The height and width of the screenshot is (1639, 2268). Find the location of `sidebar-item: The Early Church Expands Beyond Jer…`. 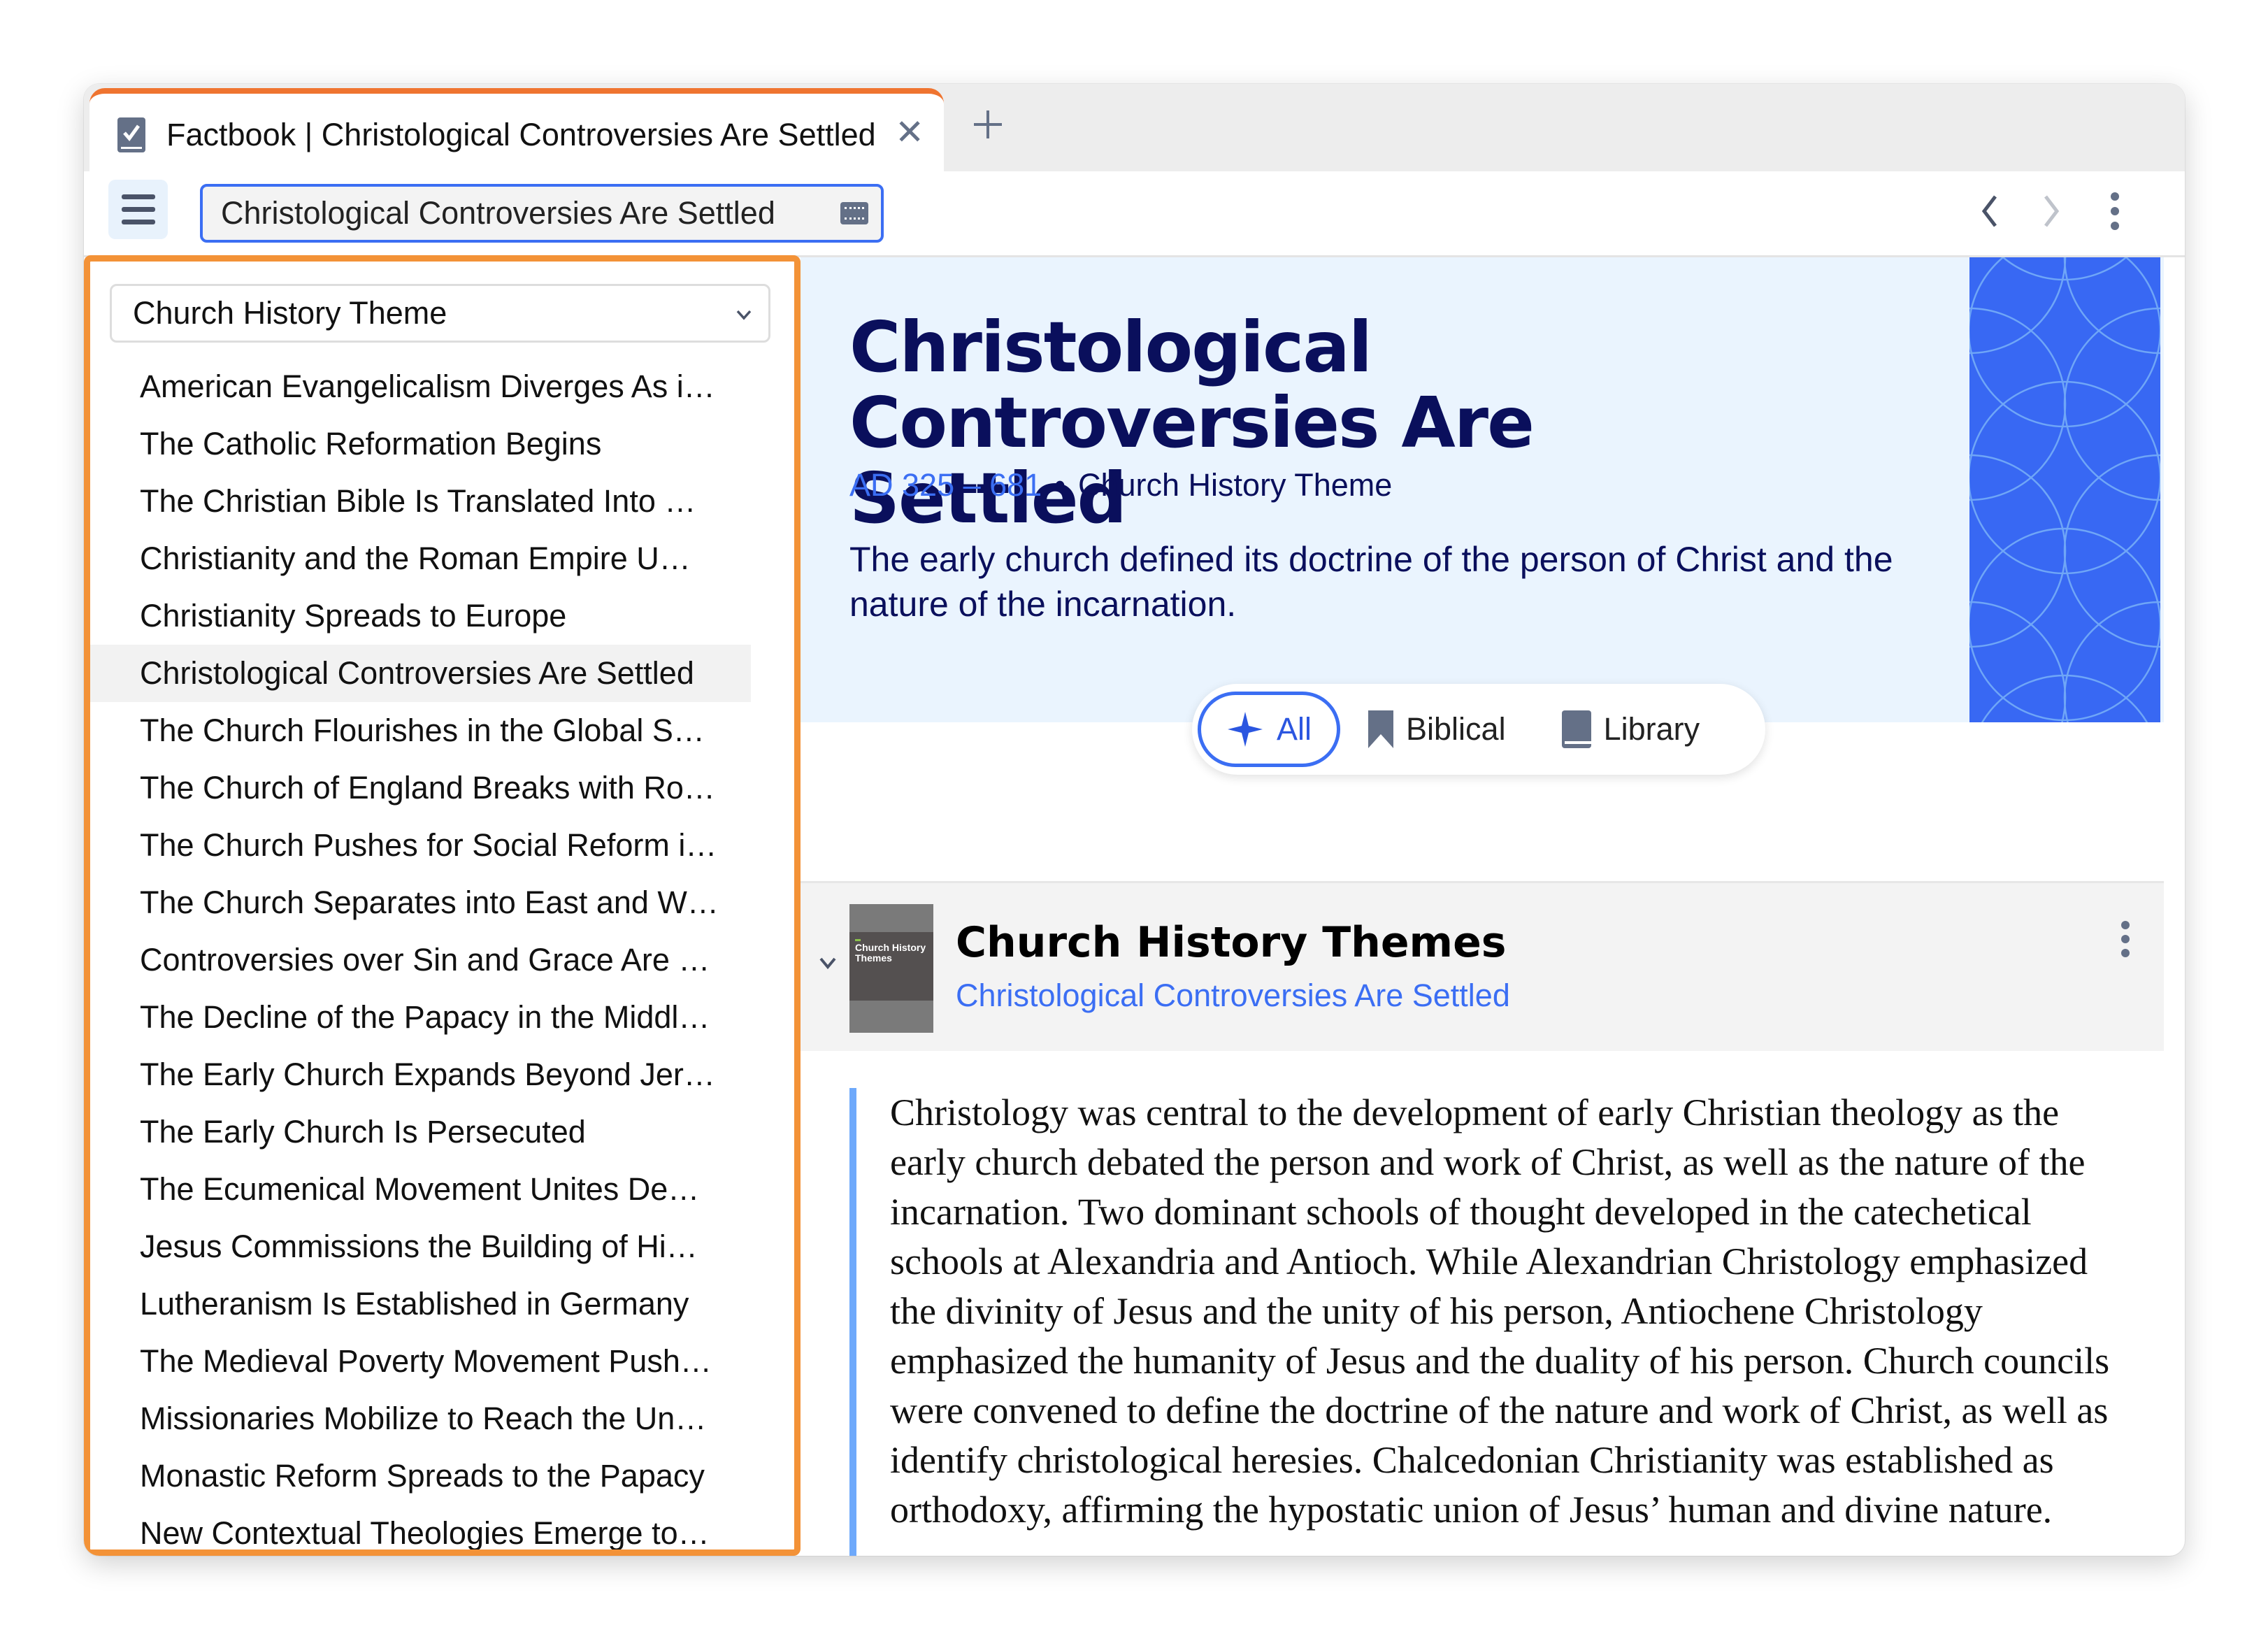

sidebar-item: The Early Church Expands Beyond Jer… is located at coordinates (420, 1074).